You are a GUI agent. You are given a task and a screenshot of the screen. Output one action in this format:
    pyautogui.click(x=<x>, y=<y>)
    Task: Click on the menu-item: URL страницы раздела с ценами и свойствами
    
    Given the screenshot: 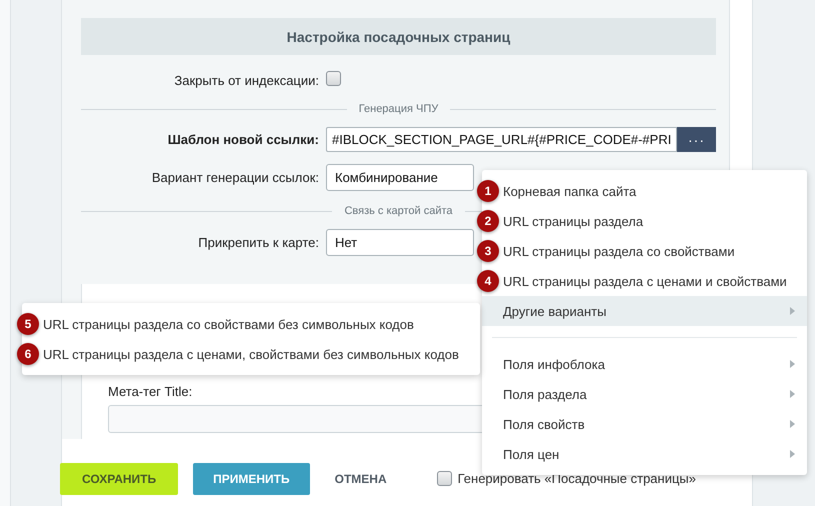 What is the action you would take?
    pyautogui.click(x=653, y=281)
    